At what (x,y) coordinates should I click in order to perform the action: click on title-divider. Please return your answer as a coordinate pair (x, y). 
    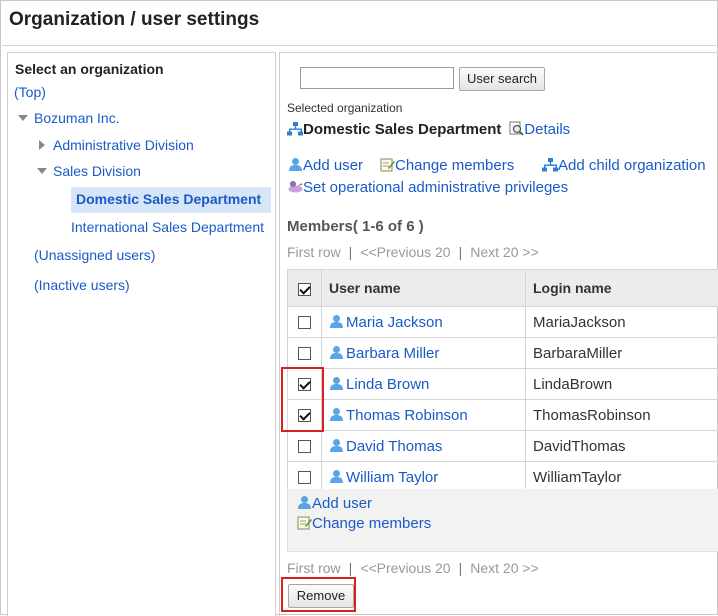
    Looking at the image, I should click on (359, 45).